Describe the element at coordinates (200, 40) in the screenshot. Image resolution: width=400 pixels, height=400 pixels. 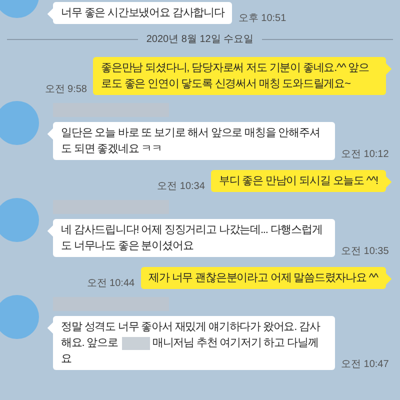
I see `date-divider: 2020년 8월 12일 수요일` at that location.